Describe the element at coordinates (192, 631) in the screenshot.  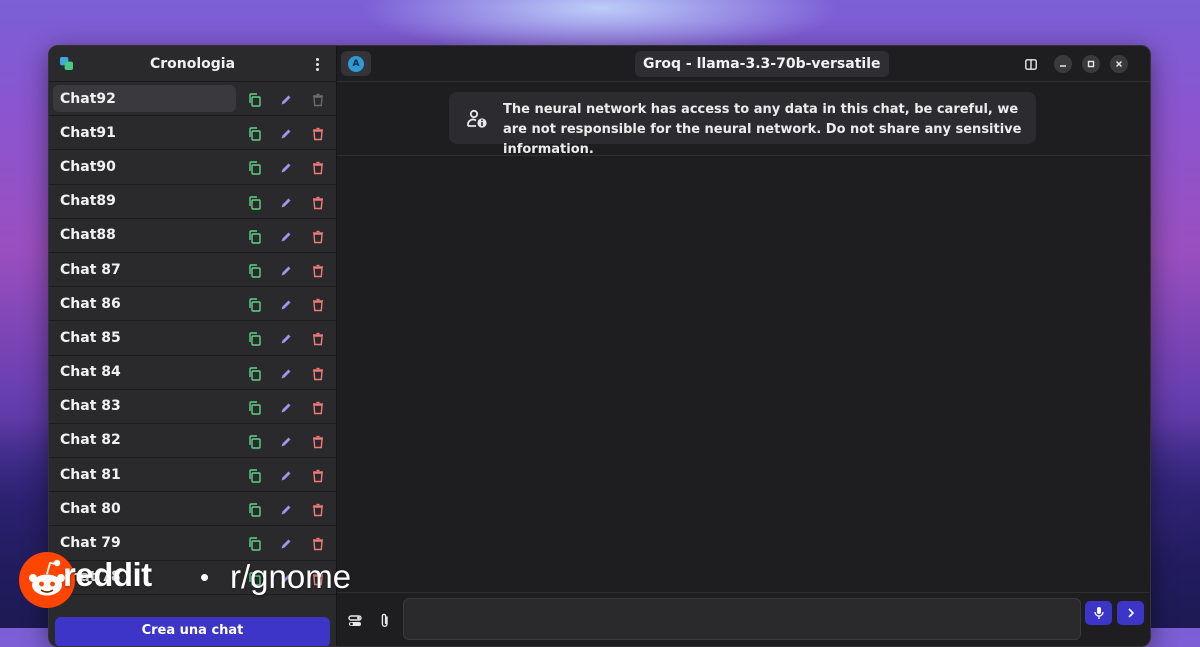
I see `new-chat-button: Crea una chat` at that location.